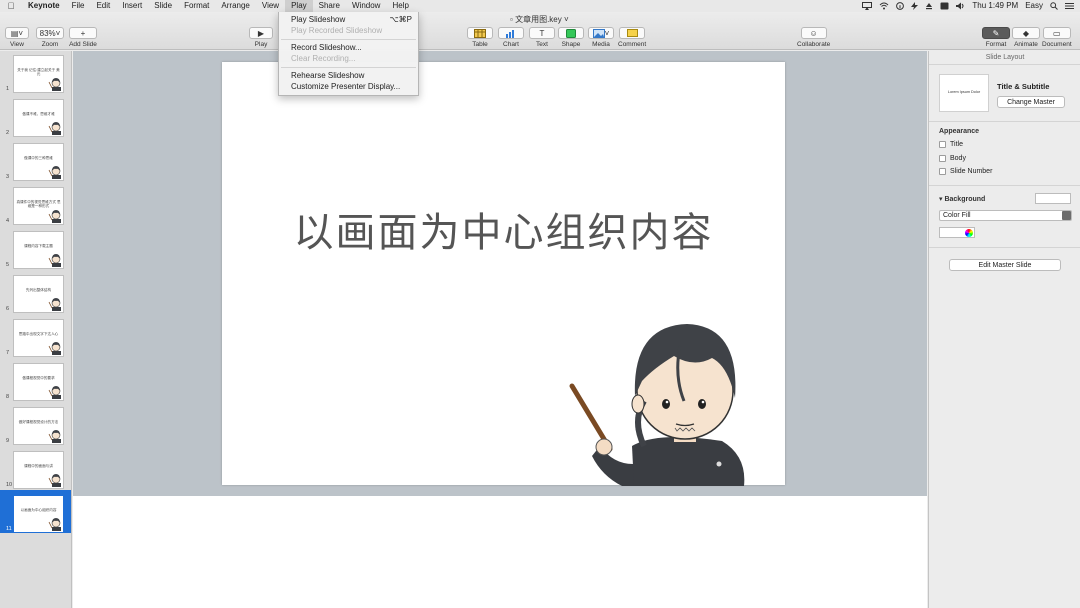  I want to click on bolt-icon, so click(915, 6).